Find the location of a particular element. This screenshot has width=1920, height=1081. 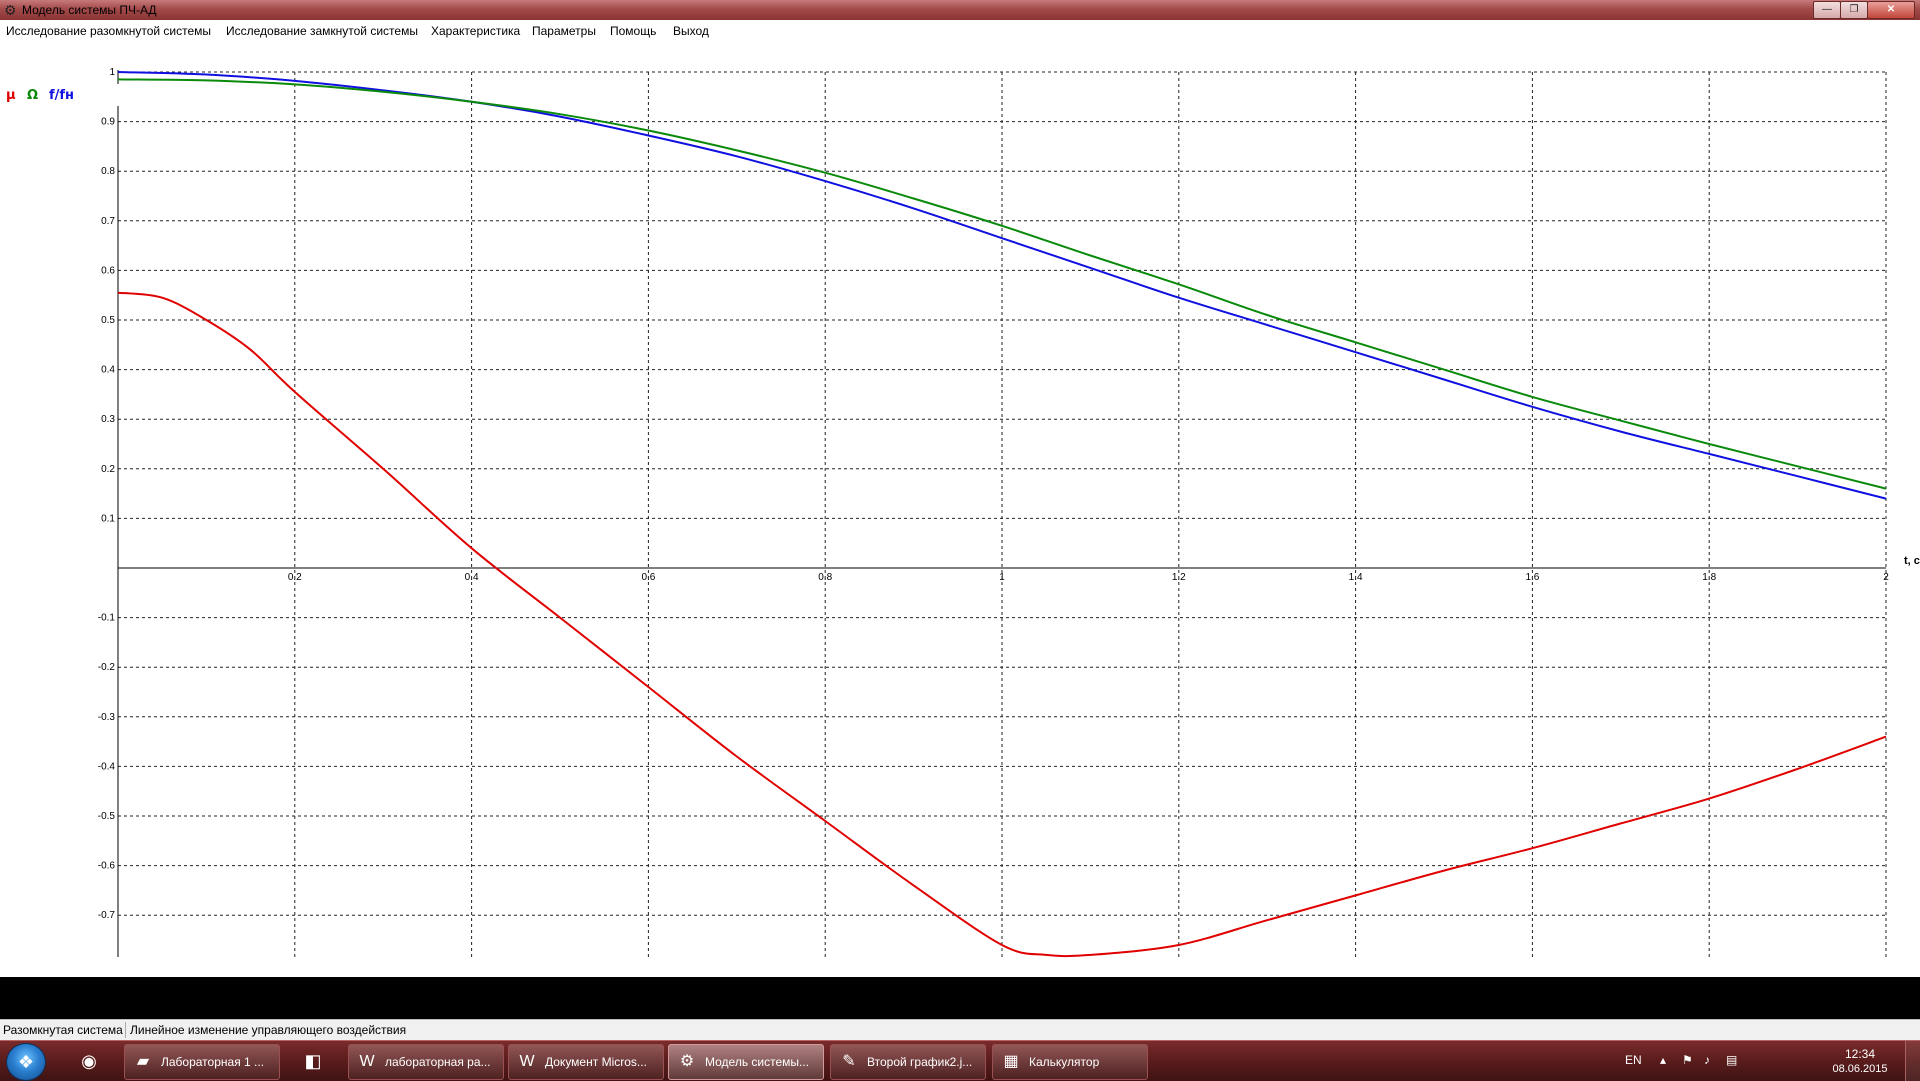

y-tick-label: -0.1 is located at coordinates (107, 618).